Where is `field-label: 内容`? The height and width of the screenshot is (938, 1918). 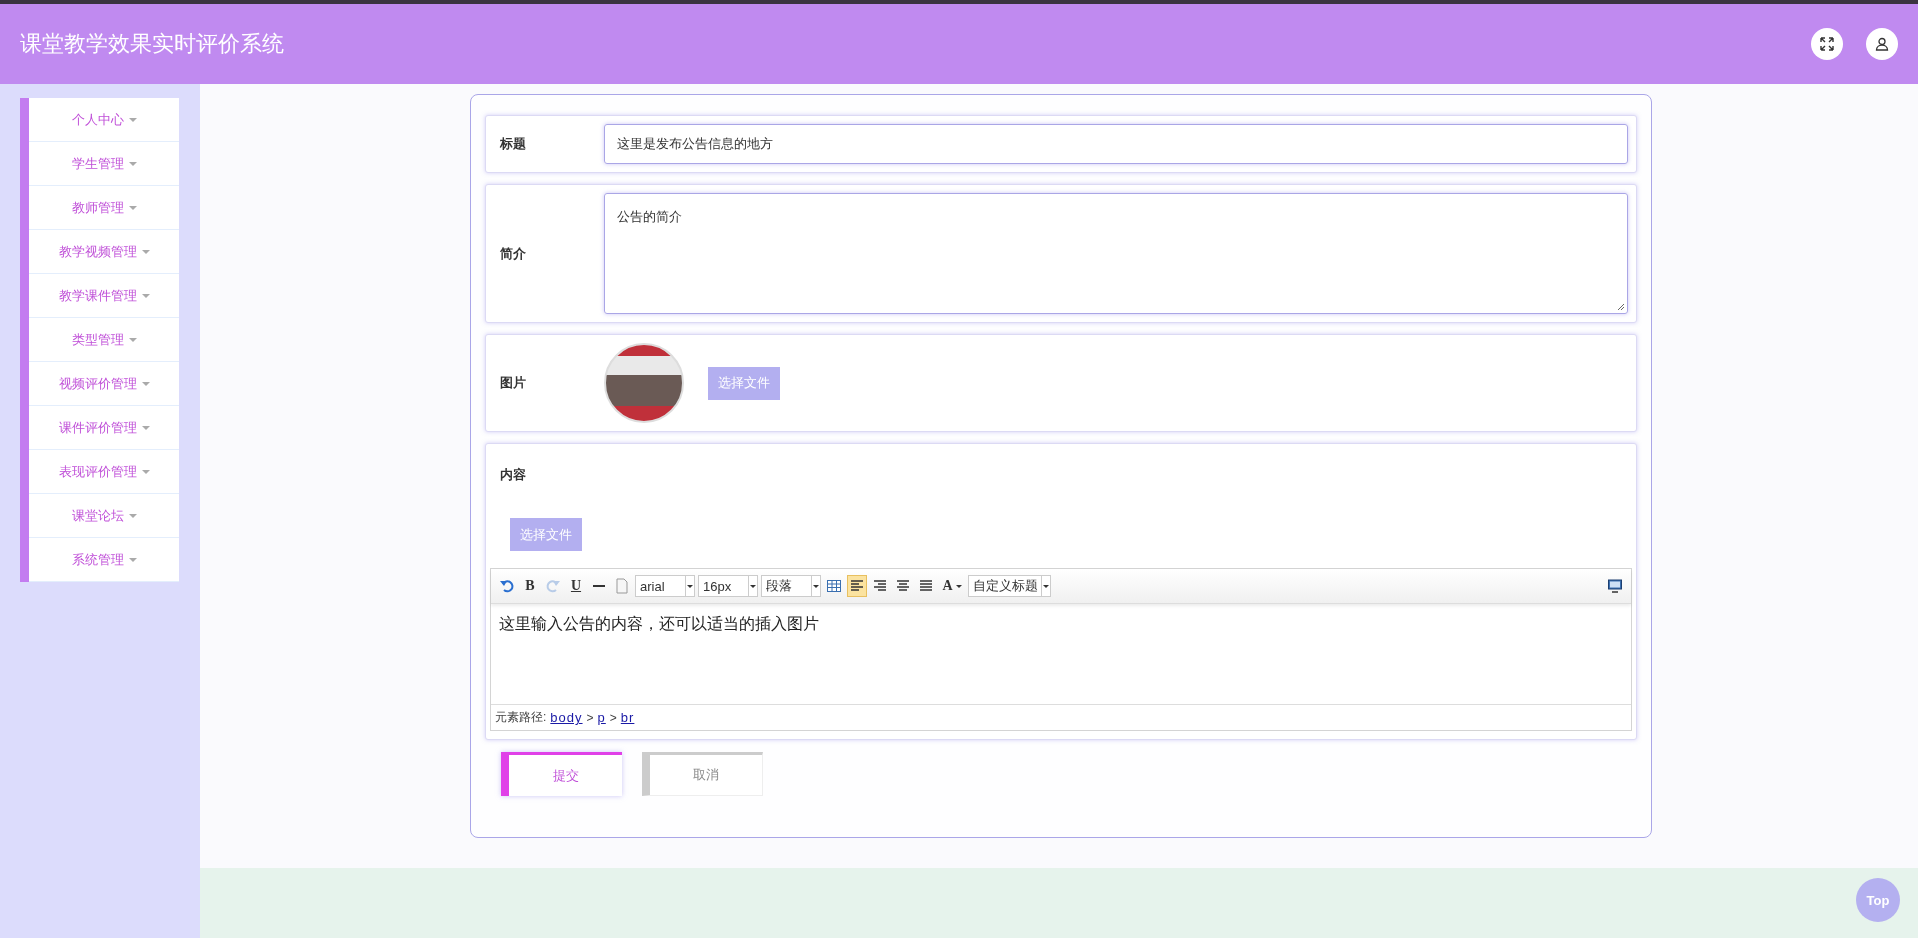 field-label: 内容 is located at coordinates (513, 474).